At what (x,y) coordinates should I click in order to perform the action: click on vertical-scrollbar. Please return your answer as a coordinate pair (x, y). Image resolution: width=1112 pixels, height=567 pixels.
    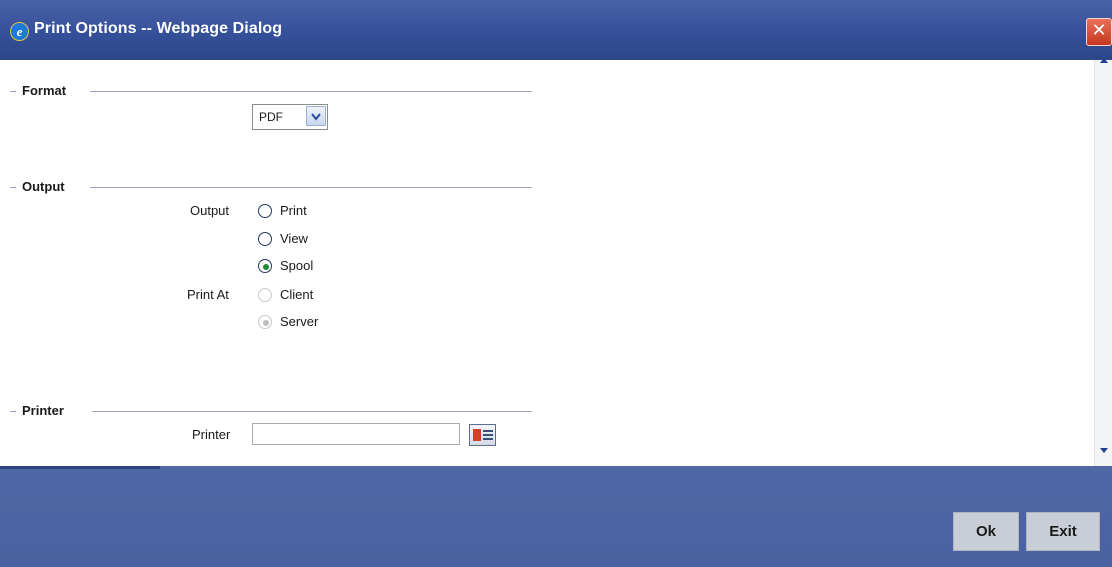
    Looking at the image, I should click on (1103, 262).